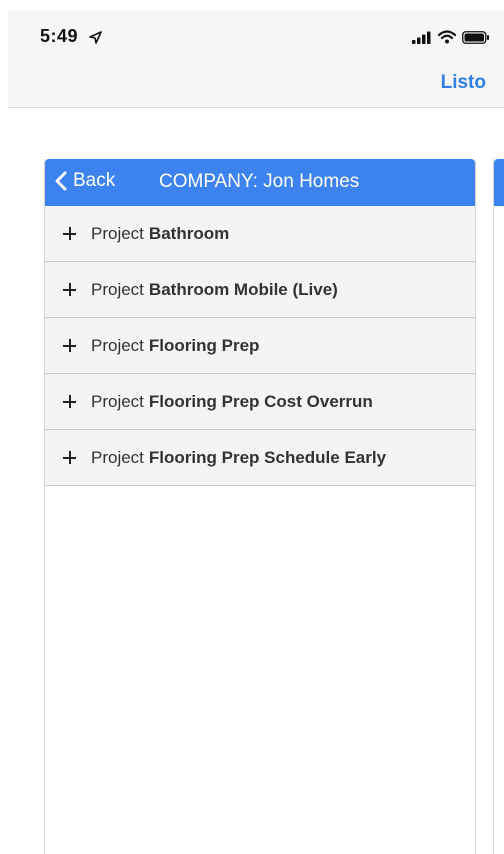 The image size is (504, 854). I want to click on battery-icon, so click(475, 37).